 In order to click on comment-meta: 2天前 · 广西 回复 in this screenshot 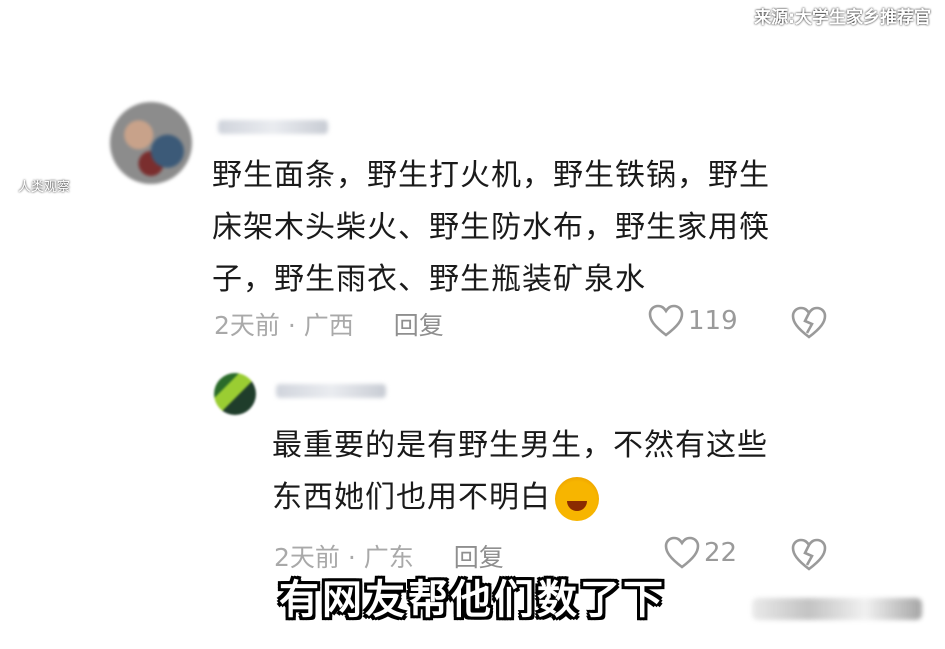, I will do `click(329, 324)`.